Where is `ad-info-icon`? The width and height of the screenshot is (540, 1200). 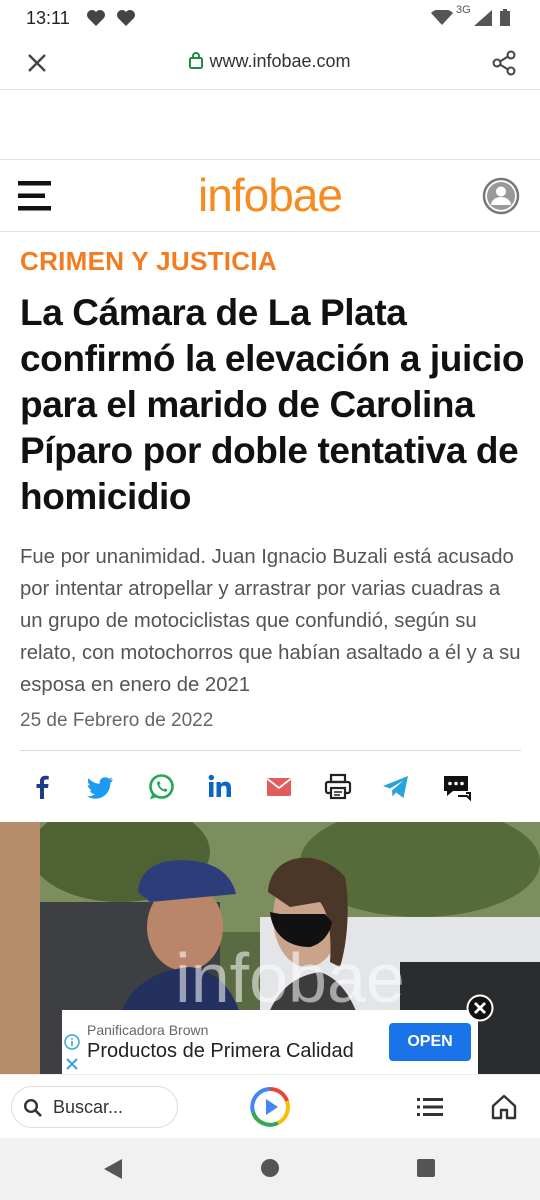 ad-info-icon is located at coordinates (72, 1042).